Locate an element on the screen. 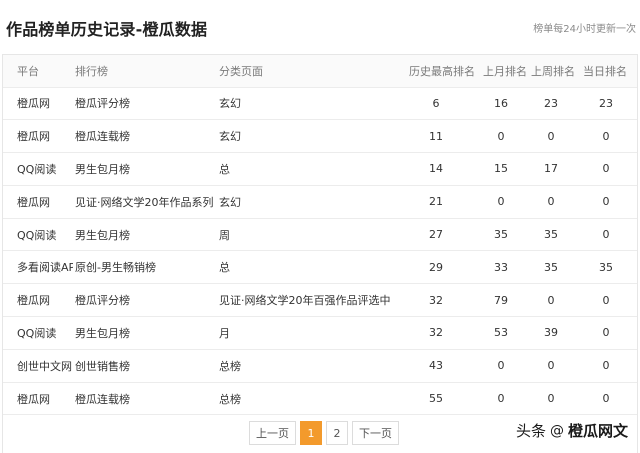 This screenshot has width=640, height=453. cell-last-month-rank: 53 is located at coordinates (501, 333).